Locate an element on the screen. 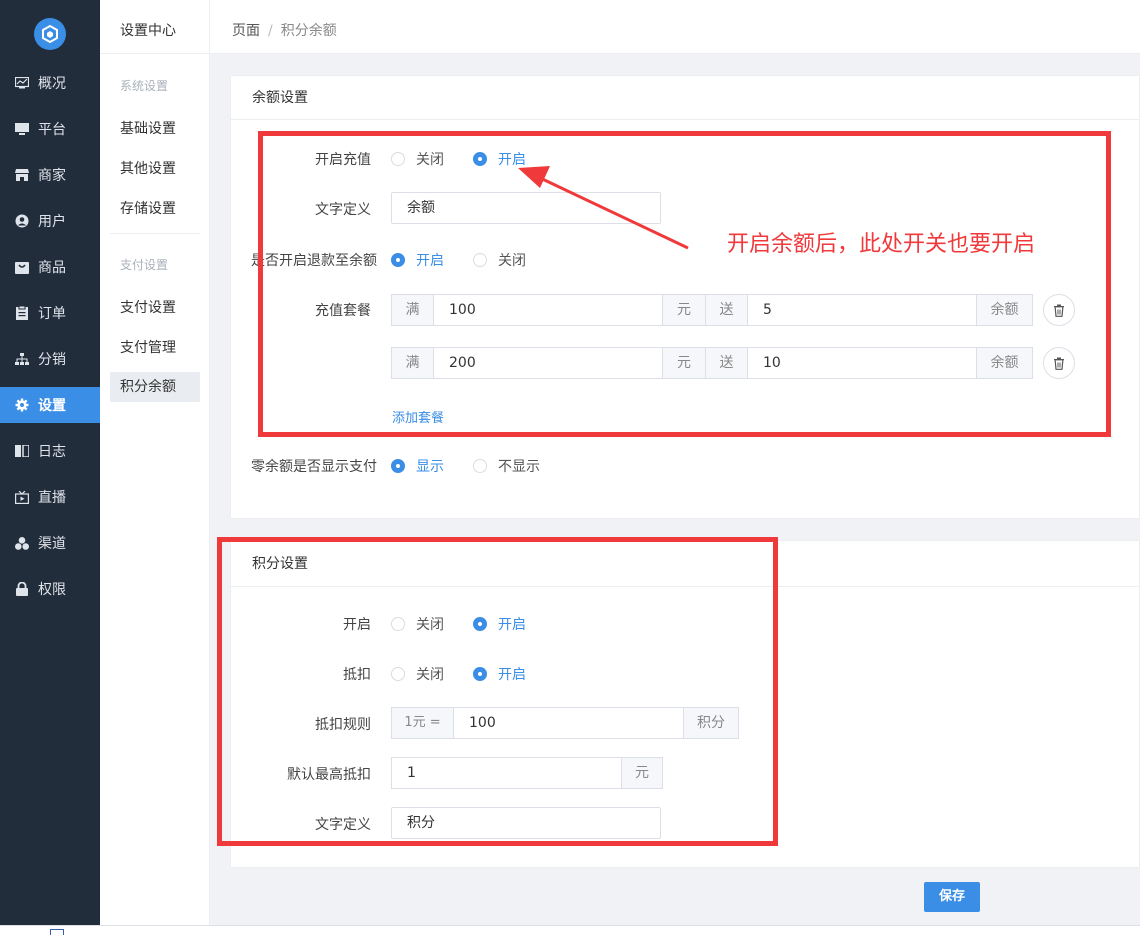  nav-item-label: 直播 is located at coordinates (52, 498).